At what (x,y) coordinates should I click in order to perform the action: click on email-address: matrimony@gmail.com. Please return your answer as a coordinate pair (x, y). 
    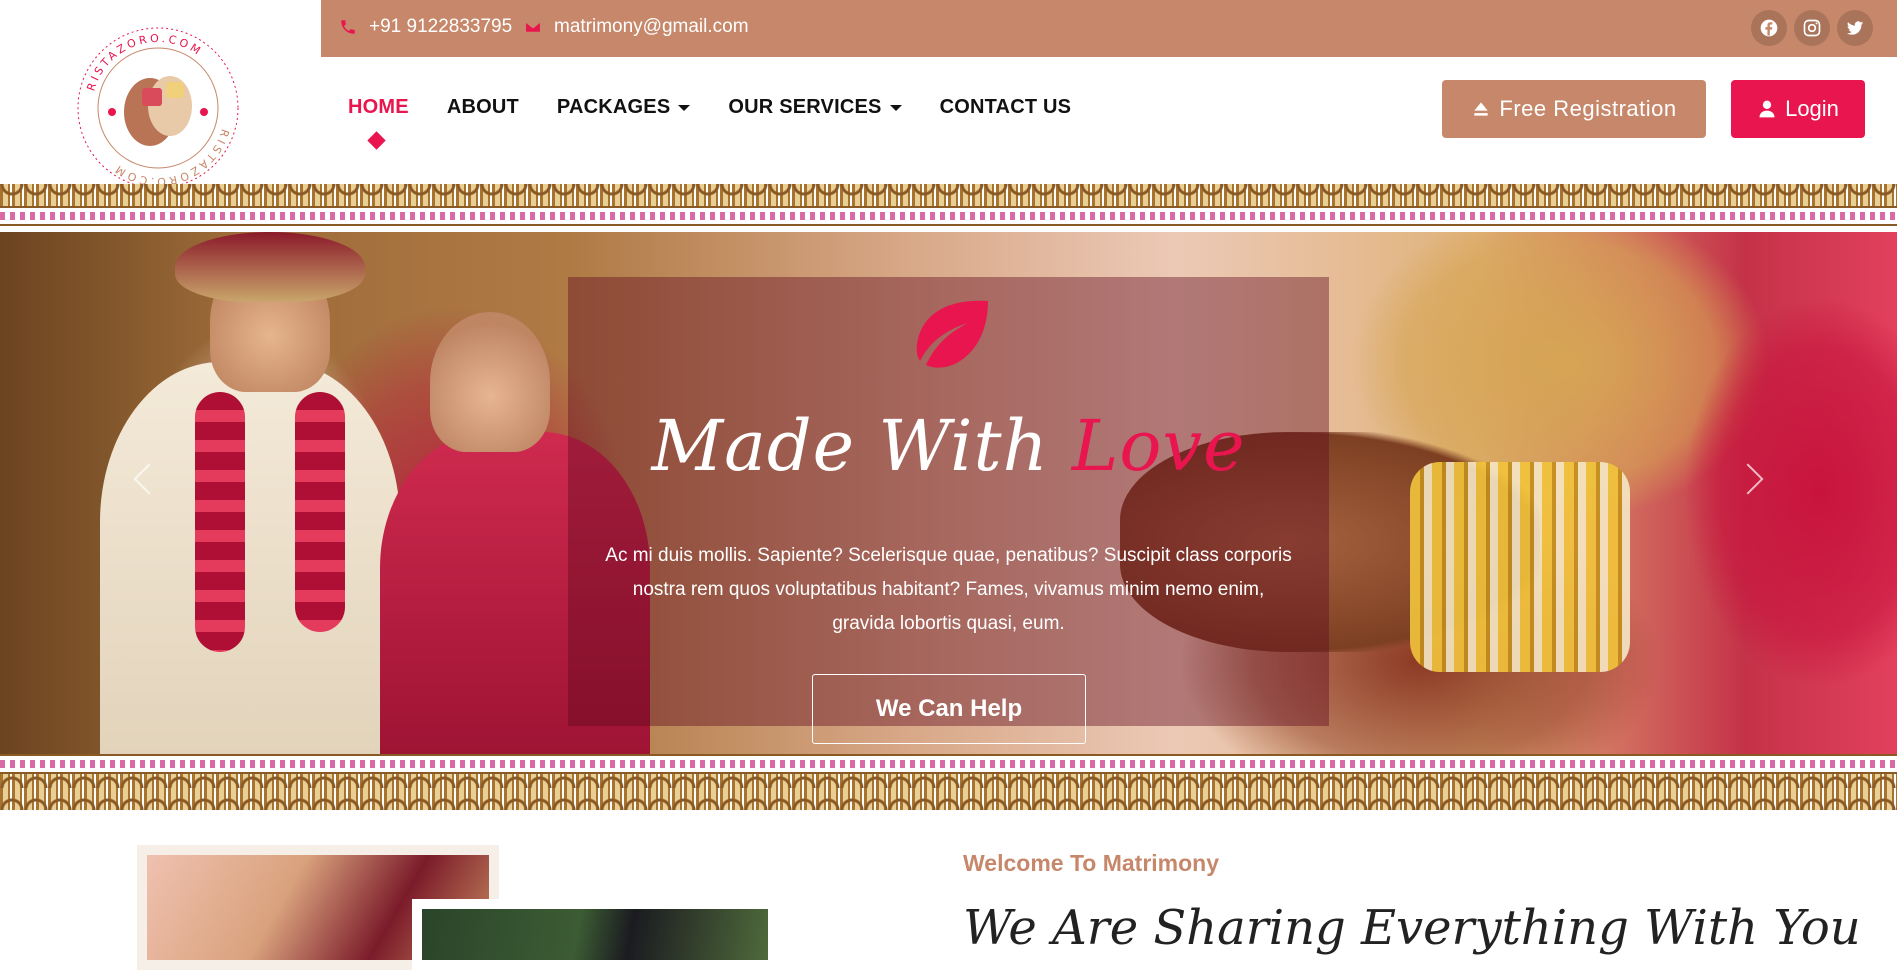
    Looking at the image, I should click on (651, 26).